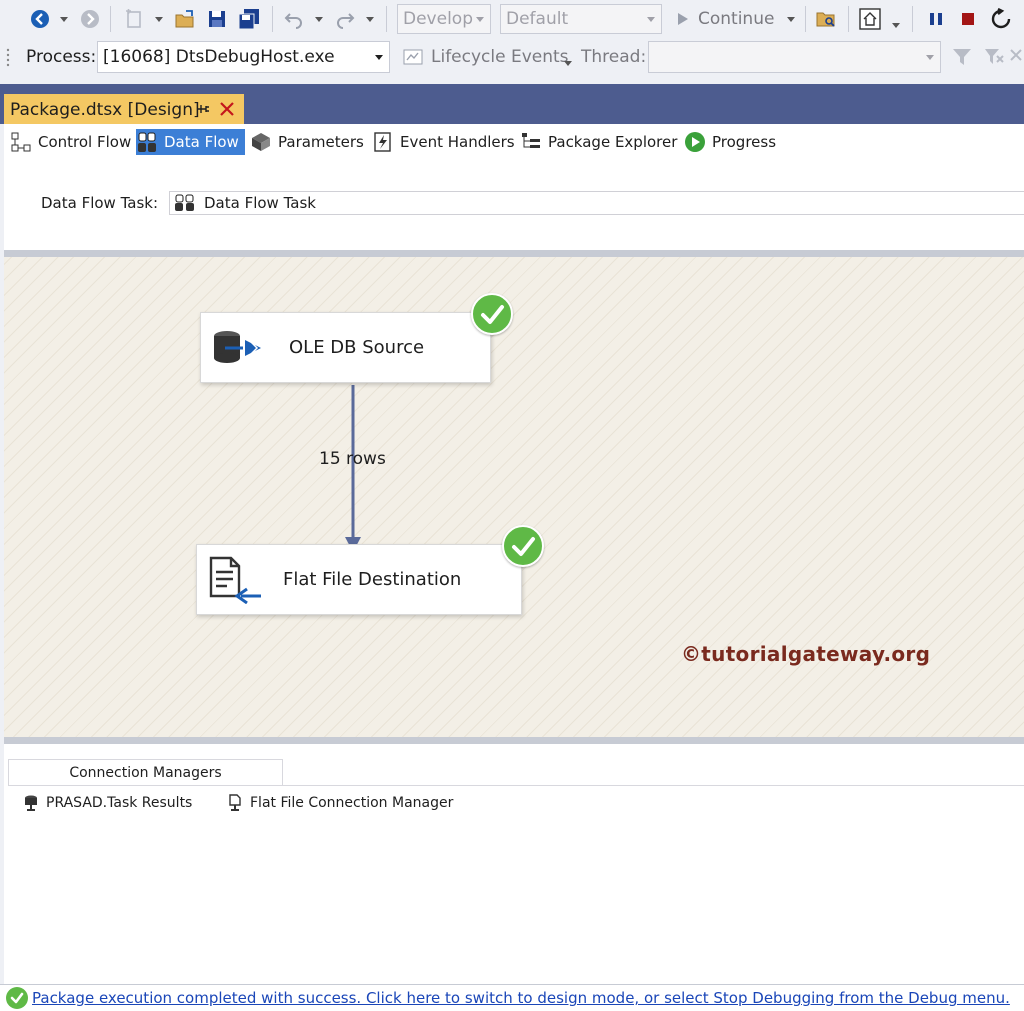 This screenshot has width=1024, height=1011. What do you see at coordinates (512, 104) in the screenshot?
I see `document-tab-strip: Package.dtsx [Design]` at bounding box center [512, 104].